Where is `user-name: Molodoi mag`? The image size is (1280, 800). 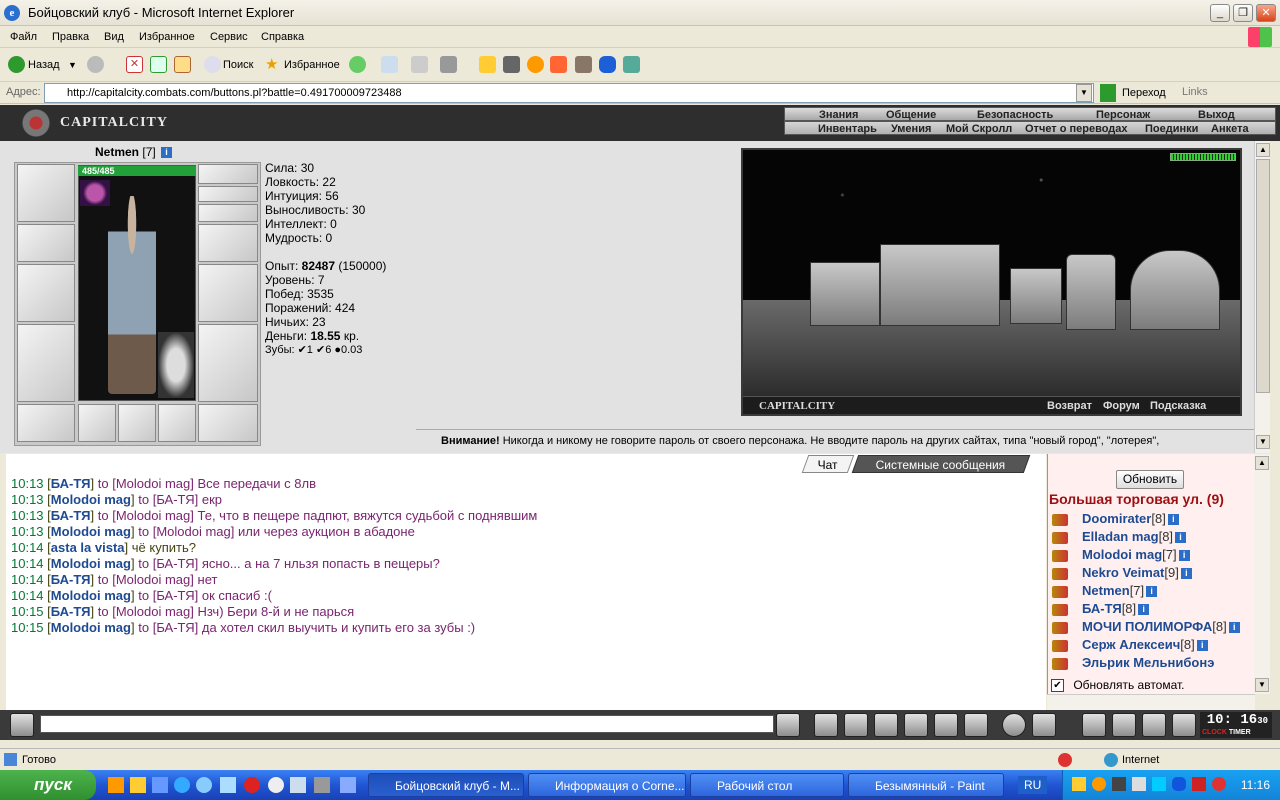 user-name: Molodoi mag is located at coordinates (1122, 554).